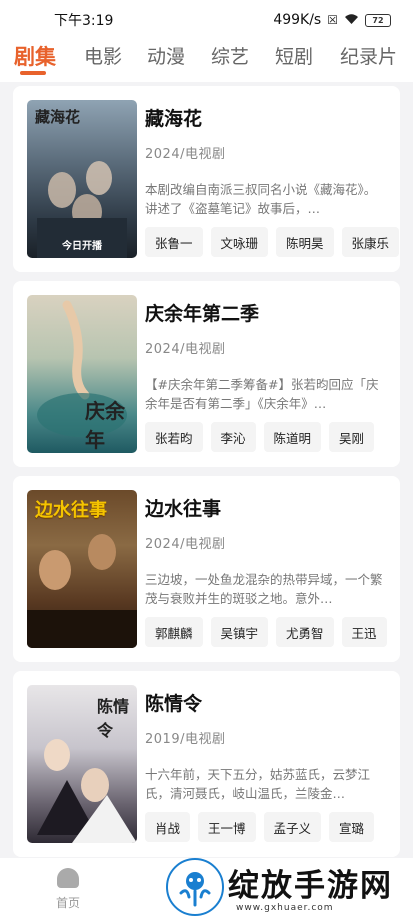  What do you see at coordinates (82, 246) in the screenshot?
I see `poster-caption: 今日开播` at bounding box center [82, 246].